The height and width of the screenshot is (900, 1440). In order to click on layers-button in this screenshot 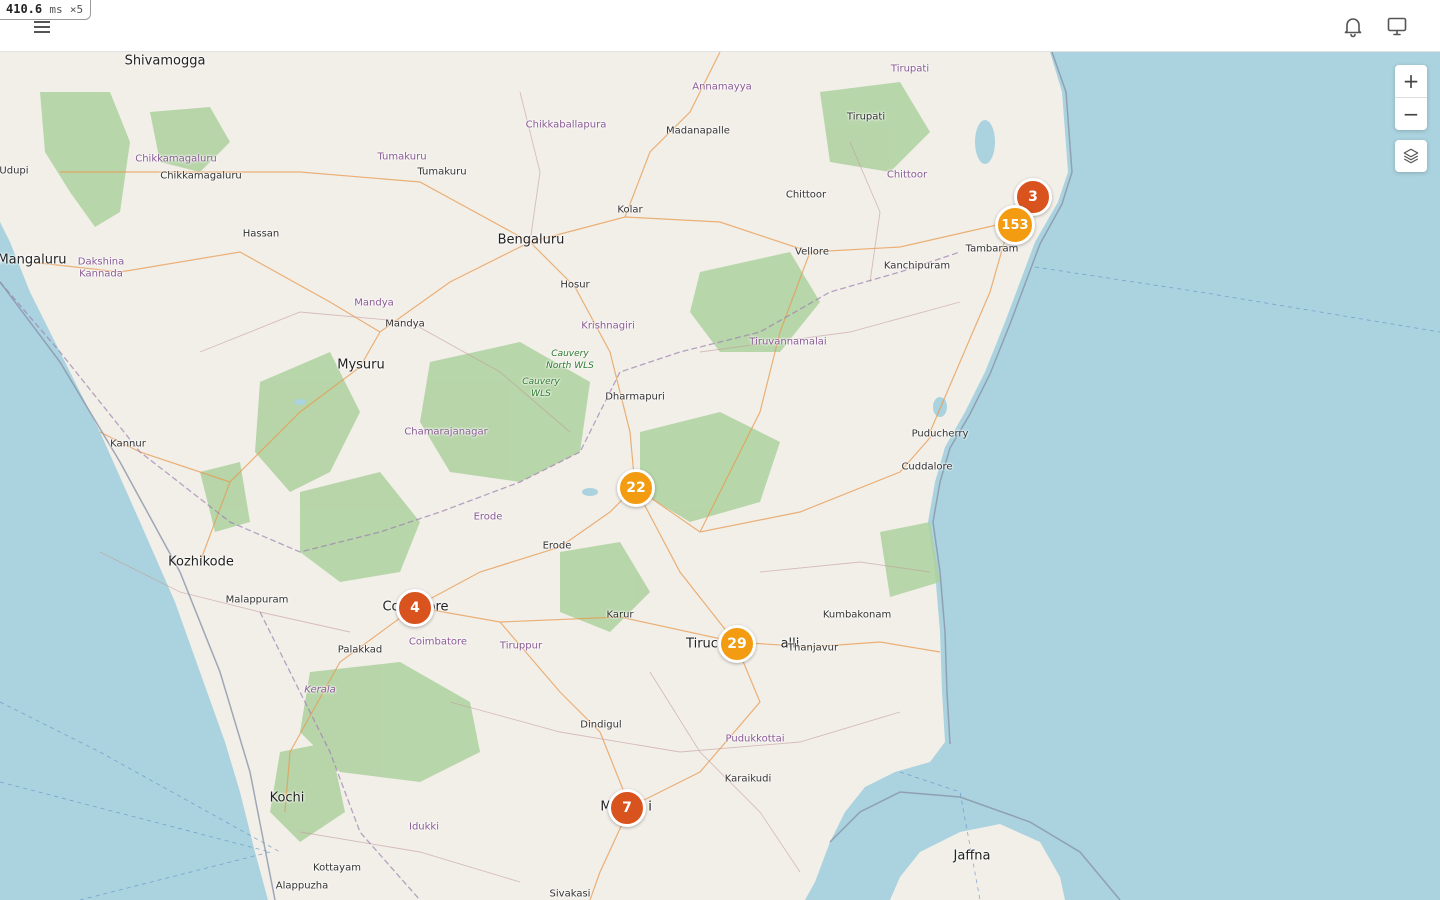, I will do `click(1411, 156)`.